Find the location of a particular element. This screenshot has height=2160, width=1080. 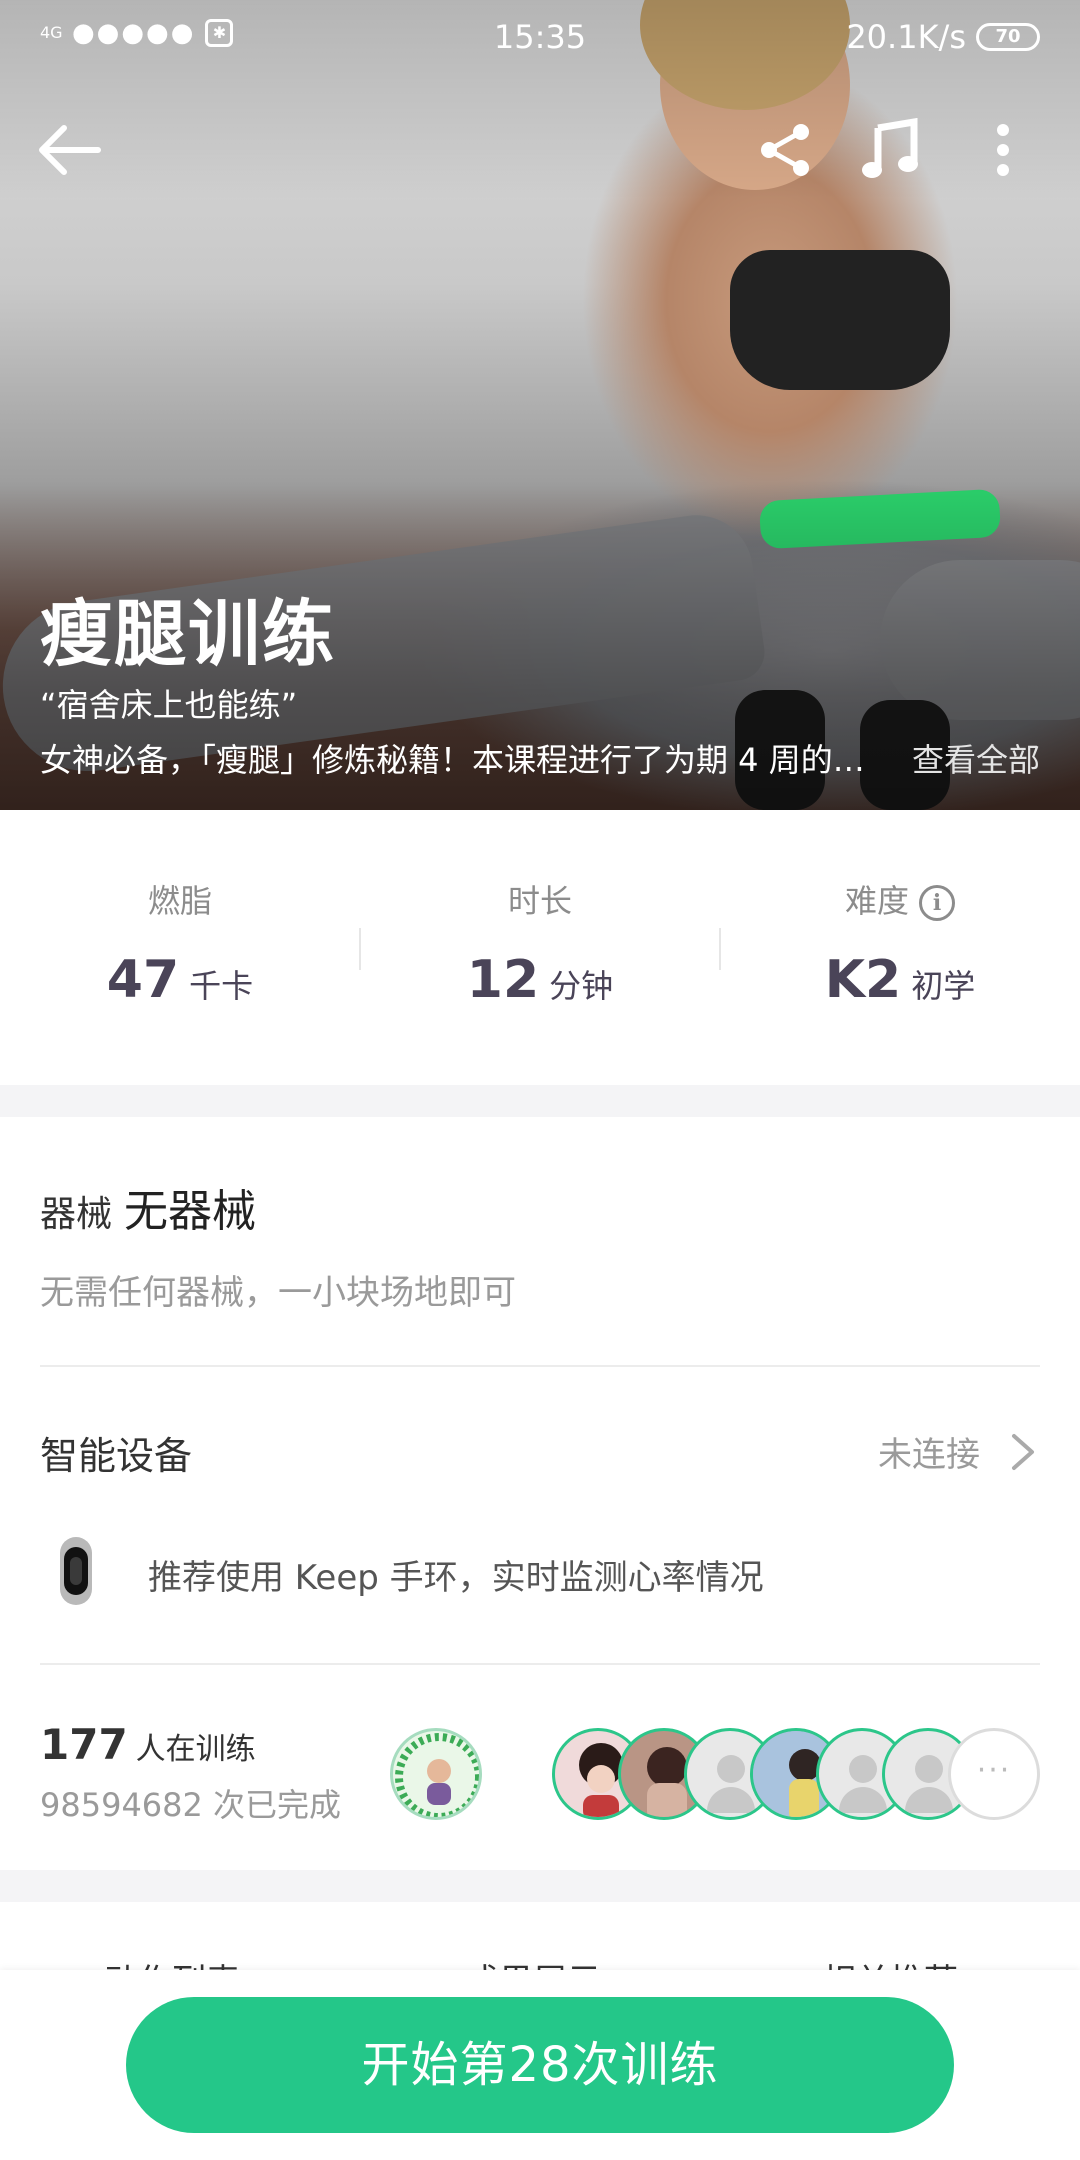

battery-icon: 70 is located at coordinates (1008, 37).